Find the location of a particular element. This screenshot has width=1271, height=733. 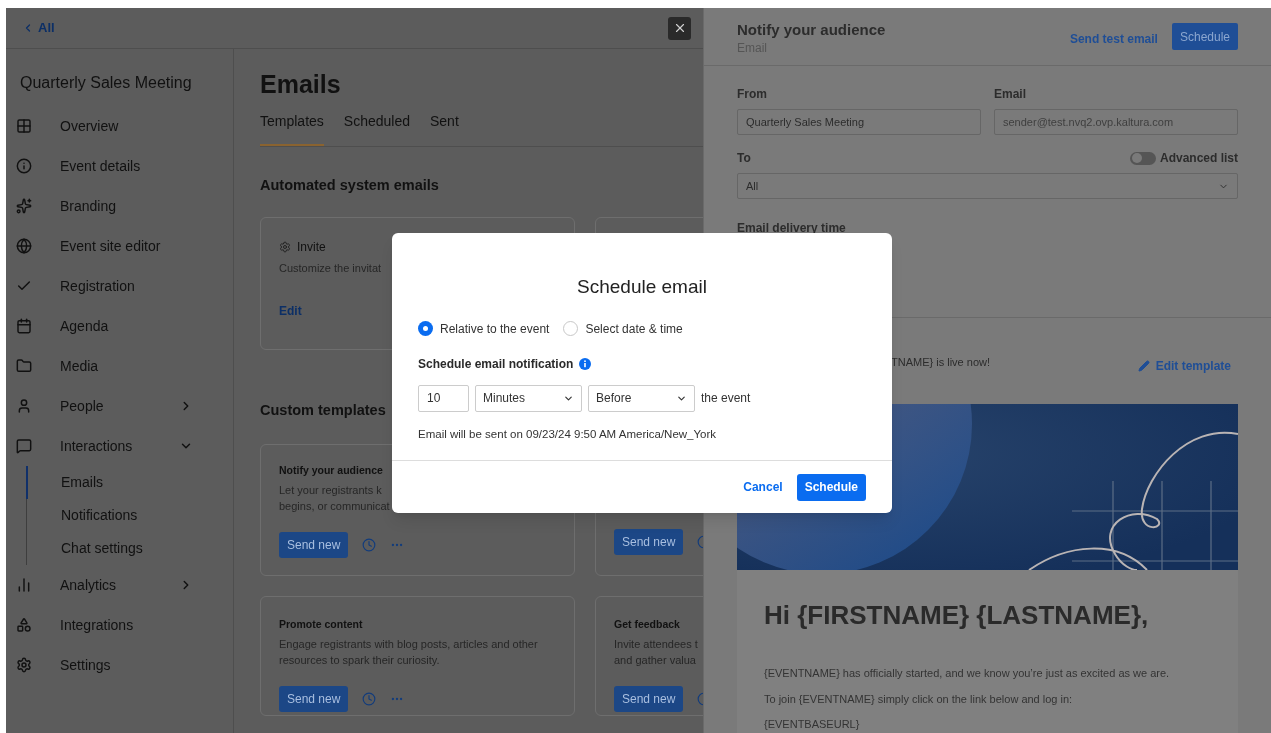

card-title: Invite is located at coordinates (311, 247).